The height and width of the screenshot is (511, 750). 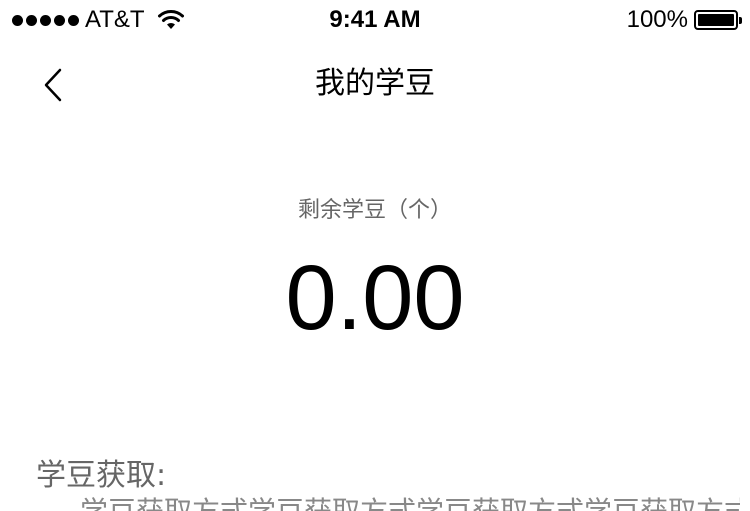 I want to click on page-title: 我的学豆, so click(x=375, y=83).